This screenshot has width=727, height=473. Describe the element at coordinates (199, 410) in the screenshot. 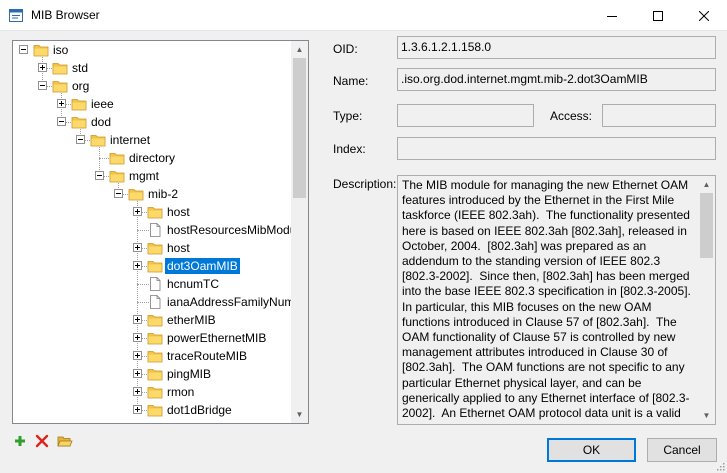

I see `tree-node-label: dot1dBridge` at that location.